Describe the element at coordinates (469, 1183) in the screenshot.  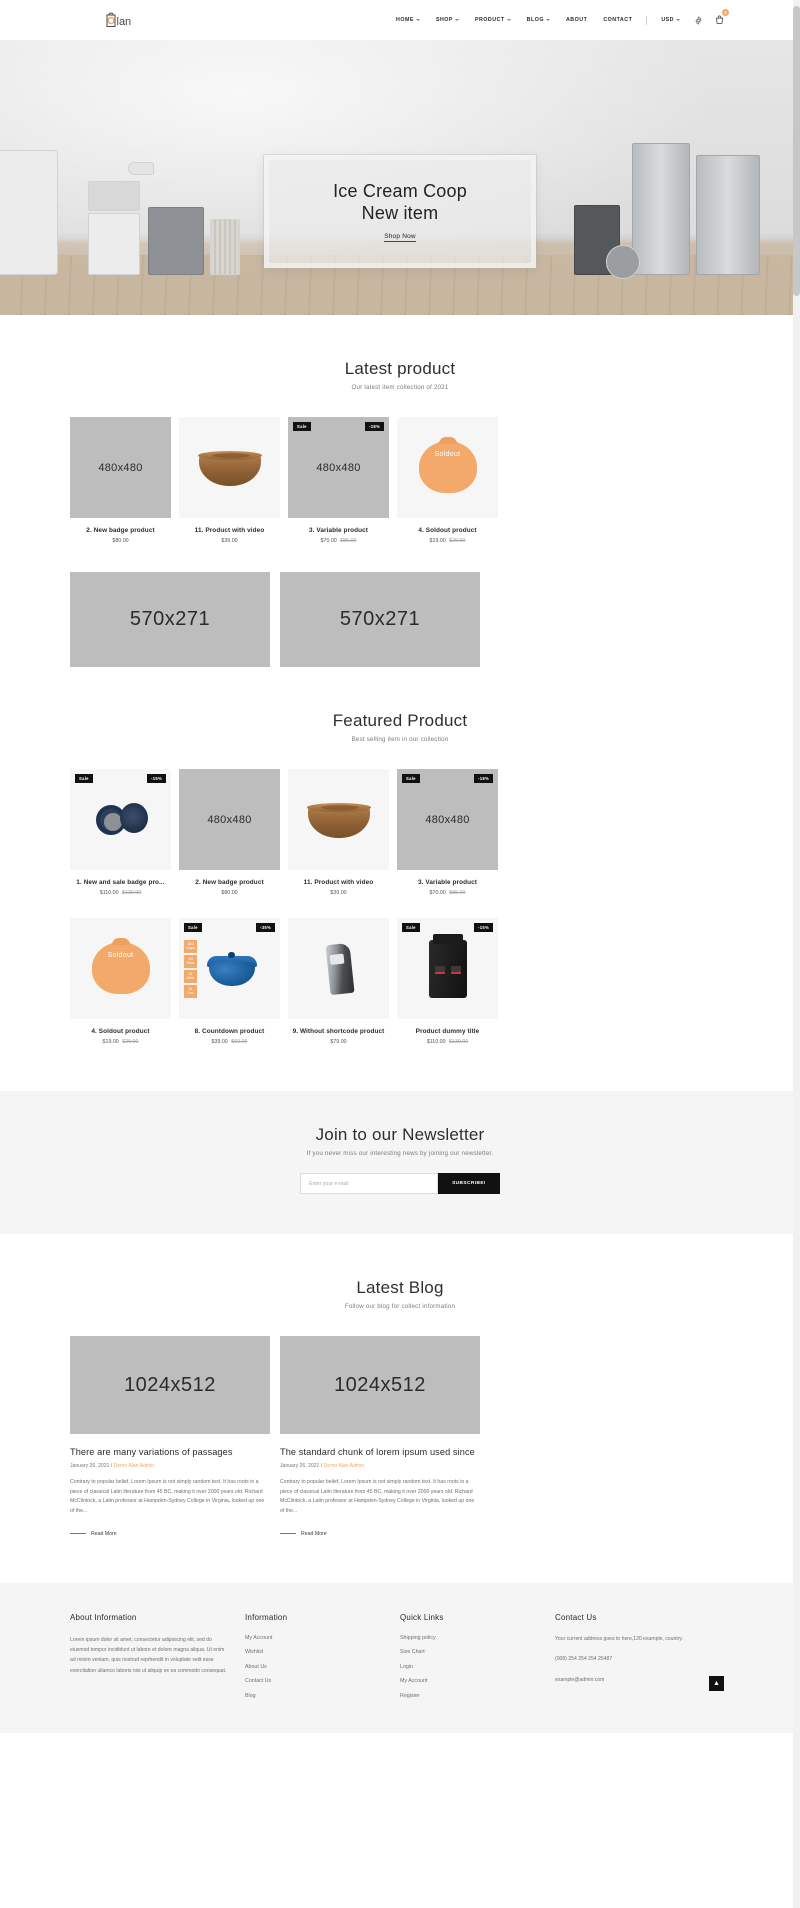
I see `newsletter-subscribe-button: SUBSCRIBE!` at that location.